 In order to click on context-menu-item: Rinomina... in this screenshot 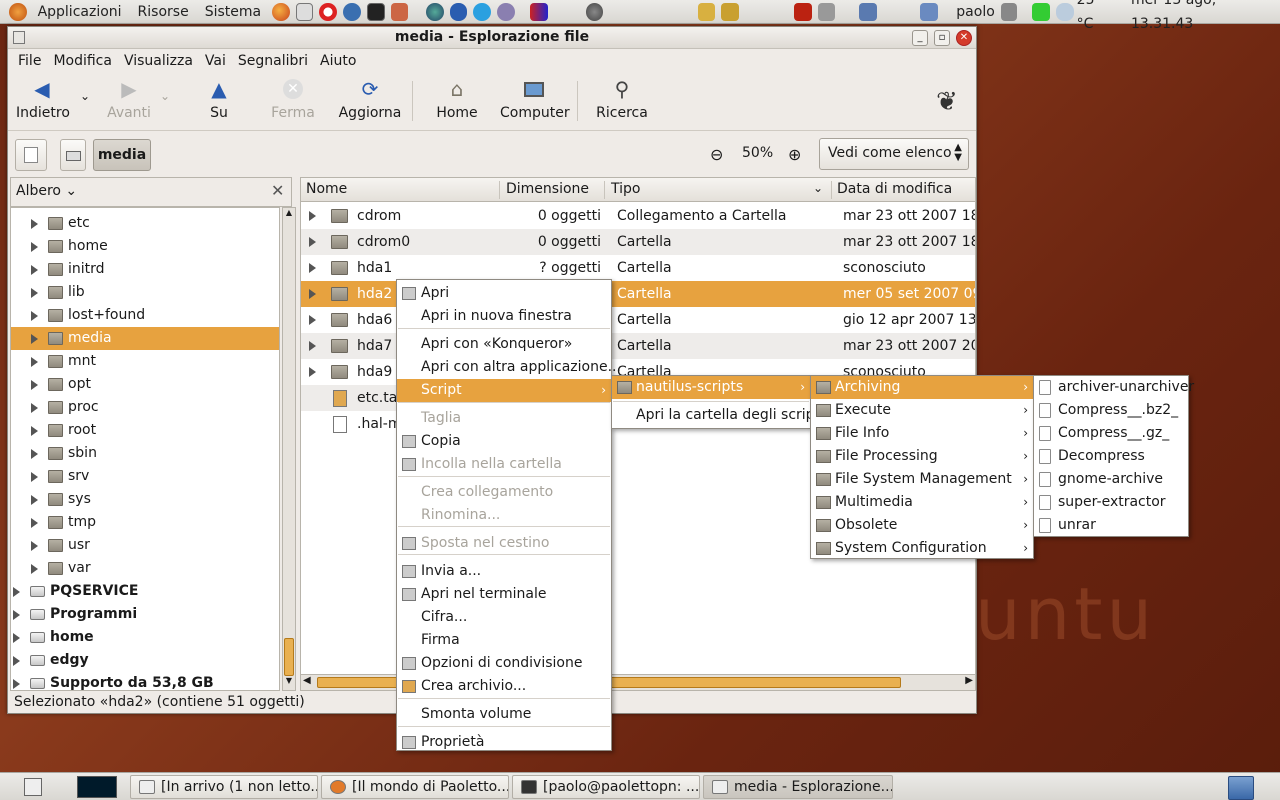, I will do `click(504, 515)`.